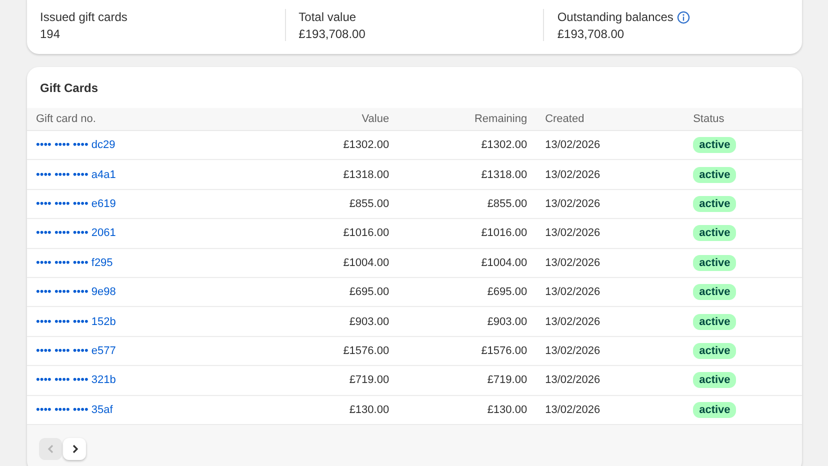 The image size is (828, 466). Describe the element at coordinates (76, 292) in the screenshot. I see `gift-card-link: •••• •••• •••• 9e98` at that location.